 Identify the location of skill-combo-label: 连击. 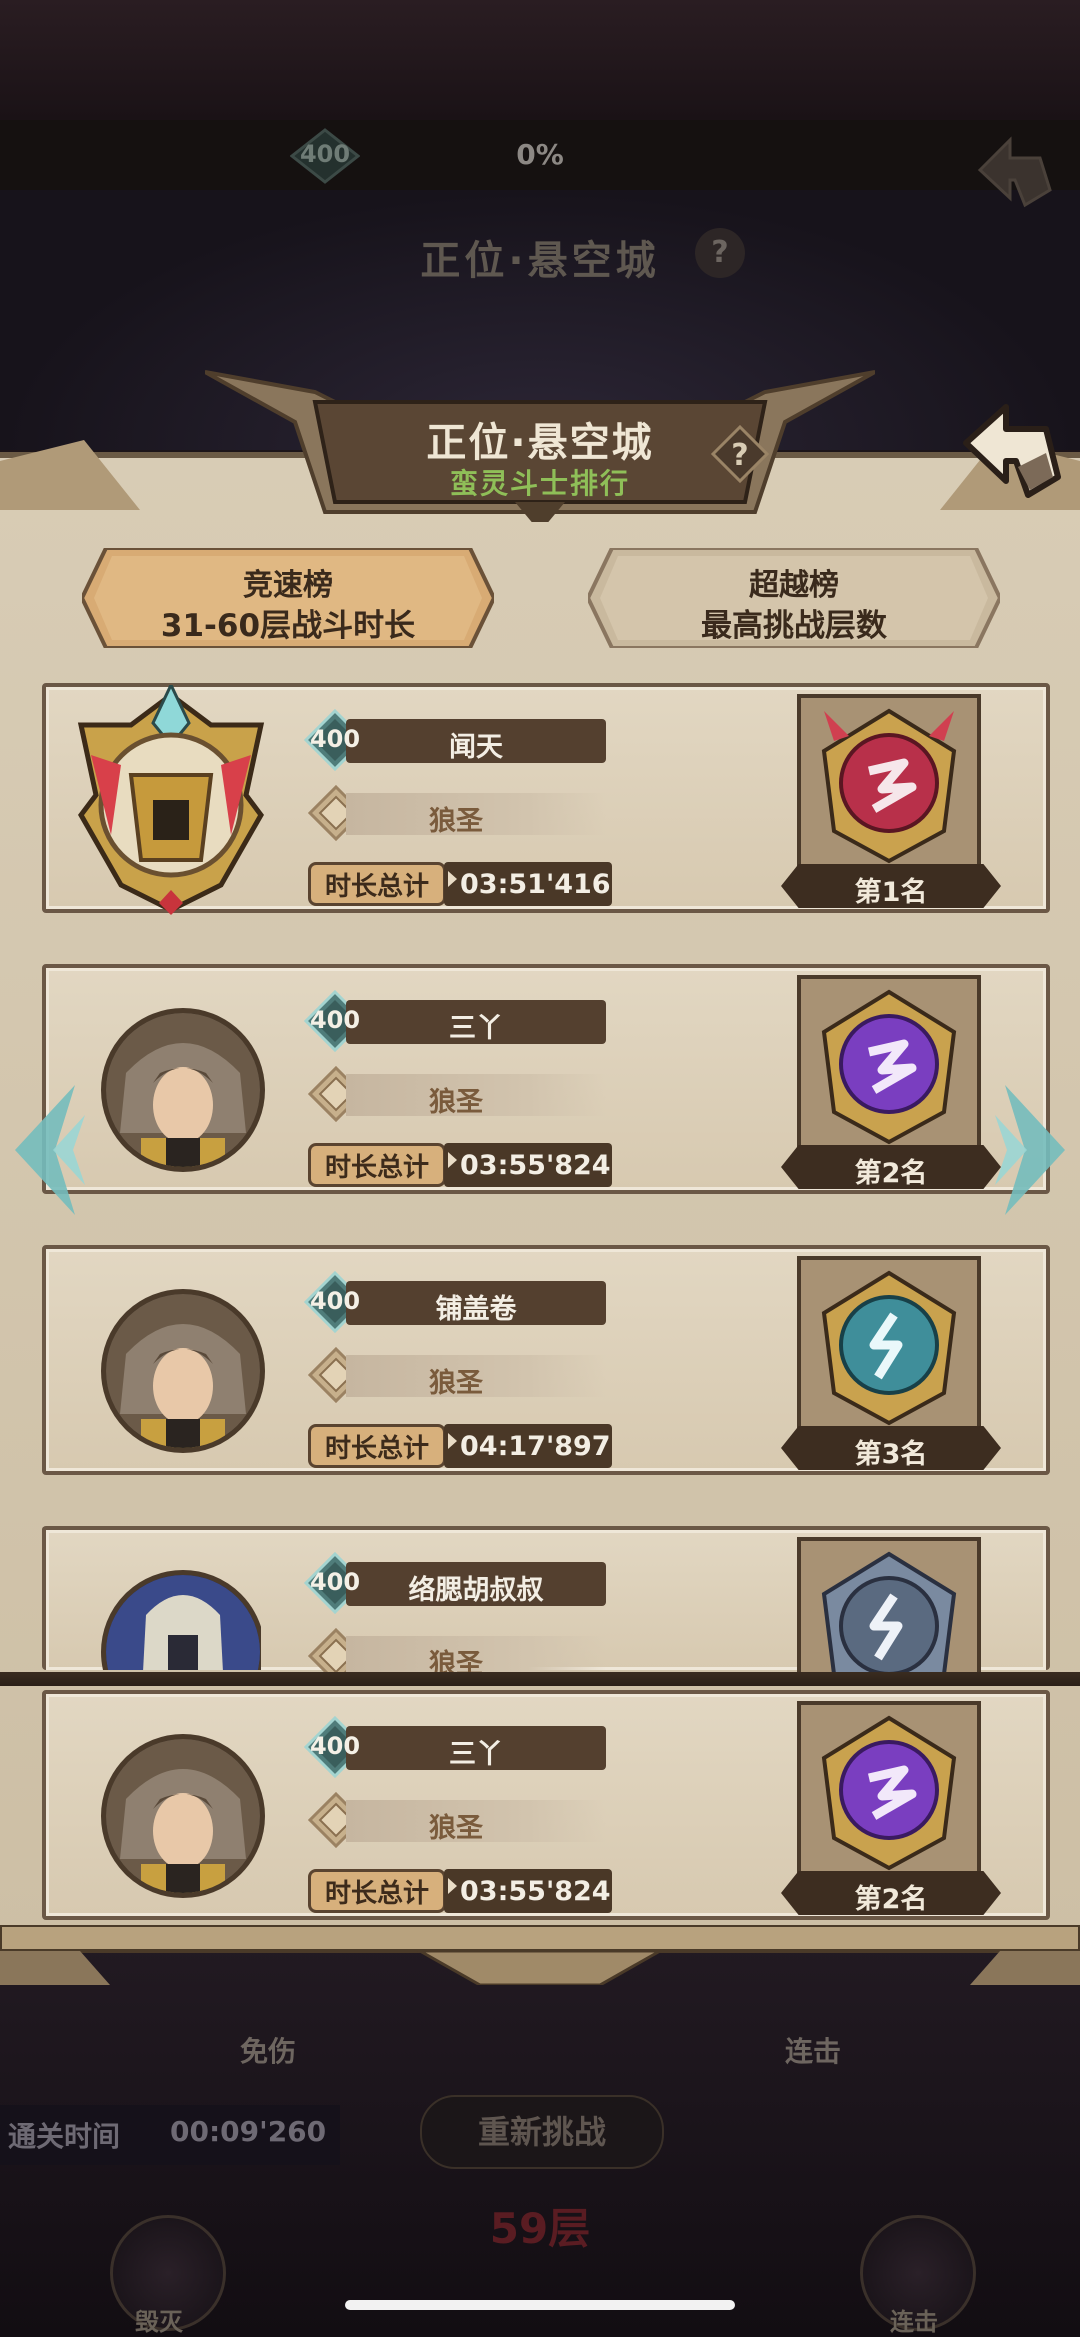
(914, 2322).